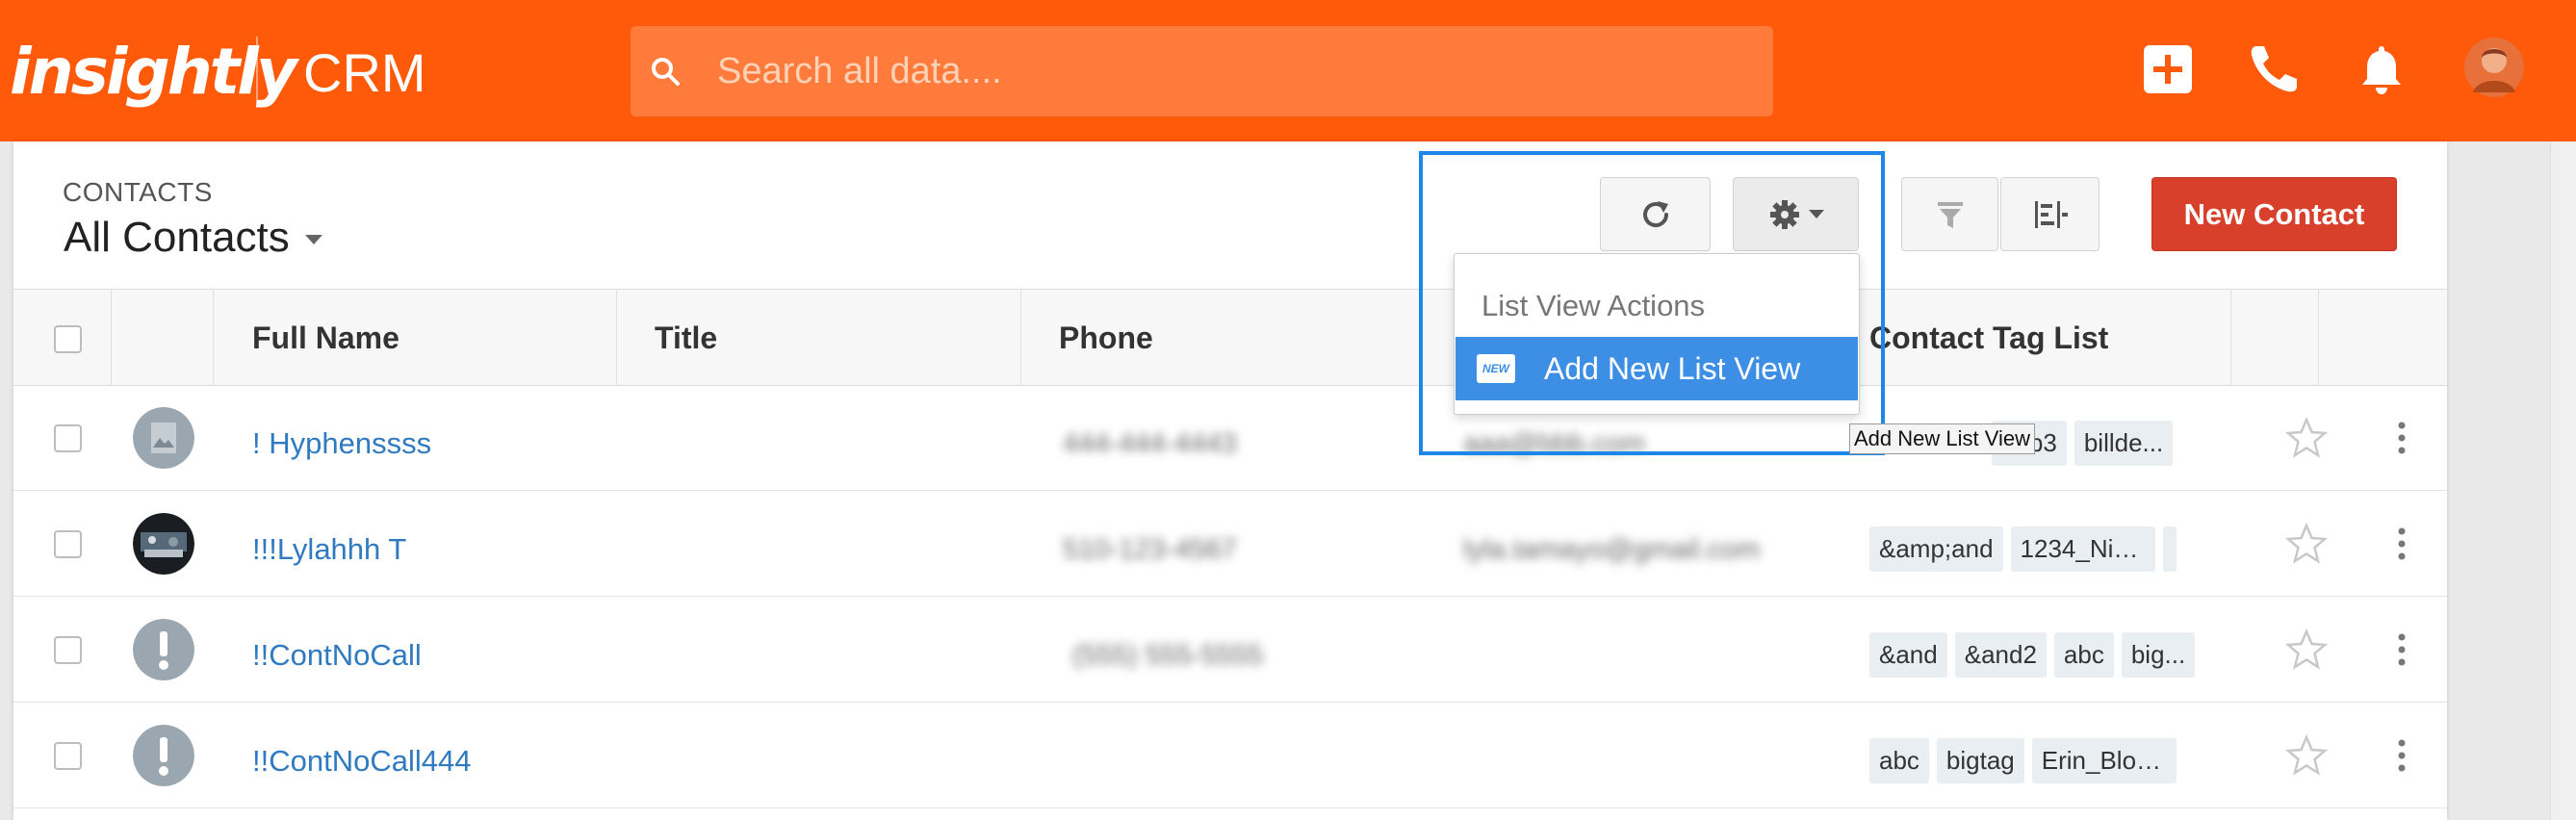 The width and height of the screenshot is (2576, 820). I want to click on menu-item-label: Add New List View, so click(1673, 368).